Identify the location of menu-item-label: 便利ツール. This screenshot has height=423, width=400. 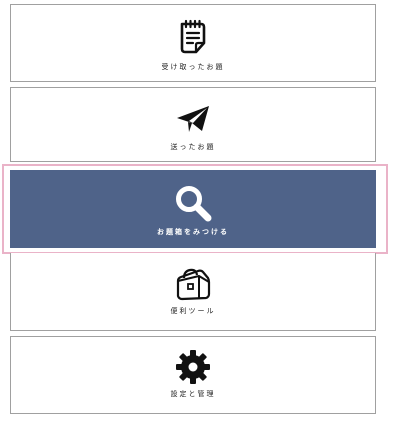
(193, 311).